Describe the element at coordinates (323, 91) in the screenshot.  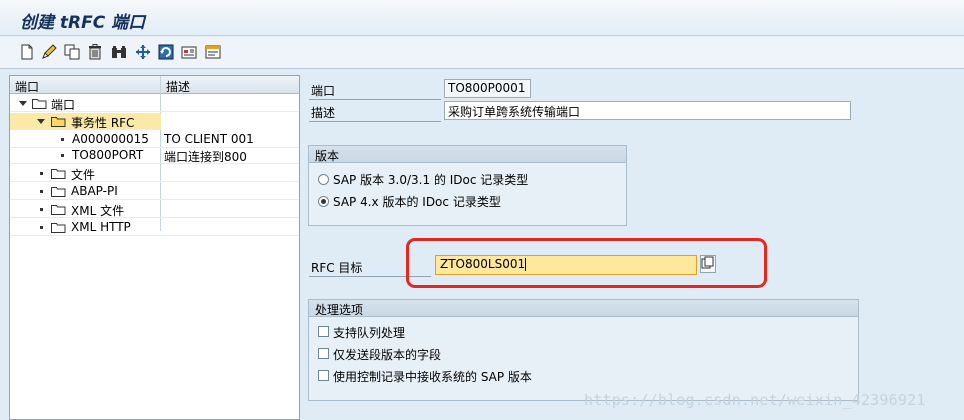
I see `port-label: 端口` at that location.